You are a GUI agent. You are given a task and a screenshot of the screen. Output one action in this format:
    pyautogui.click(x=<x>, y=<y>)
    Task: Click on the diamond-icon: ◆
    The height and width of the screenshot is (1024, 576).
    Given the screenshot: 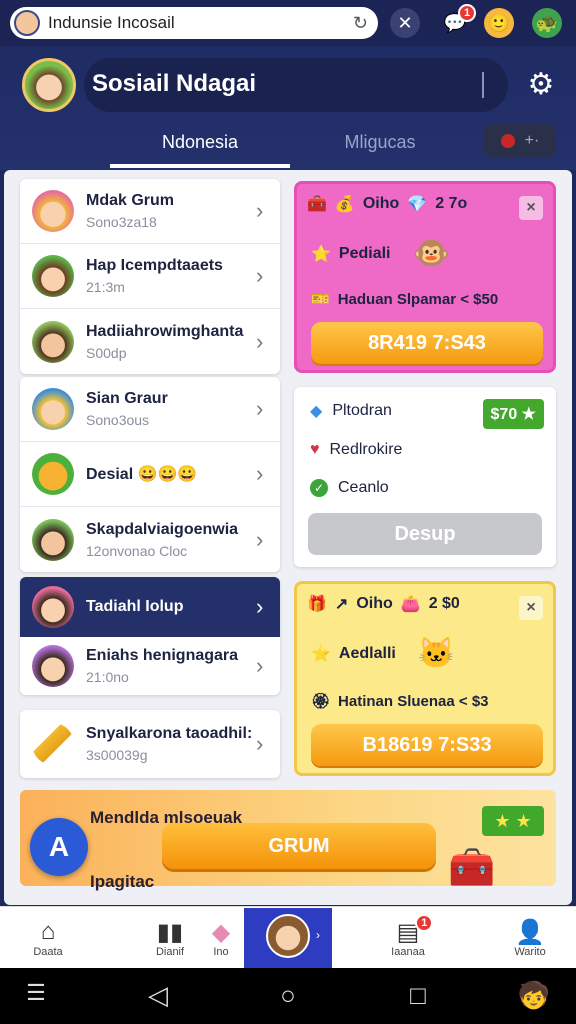 What is the action you would take?
    pyautogui.click(x=316, y=411)
    